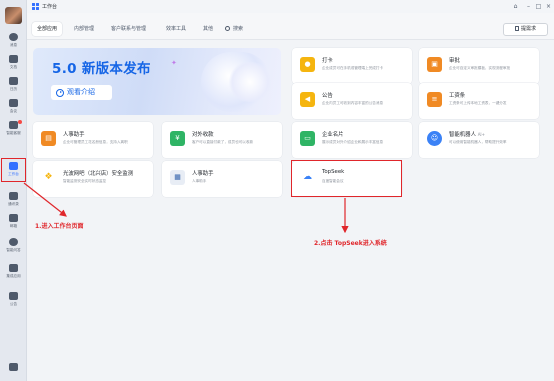  What do you see at coordinates (45, 199) in the screenshot?
I see `arrow-step1` at bounding box center [45, 199].